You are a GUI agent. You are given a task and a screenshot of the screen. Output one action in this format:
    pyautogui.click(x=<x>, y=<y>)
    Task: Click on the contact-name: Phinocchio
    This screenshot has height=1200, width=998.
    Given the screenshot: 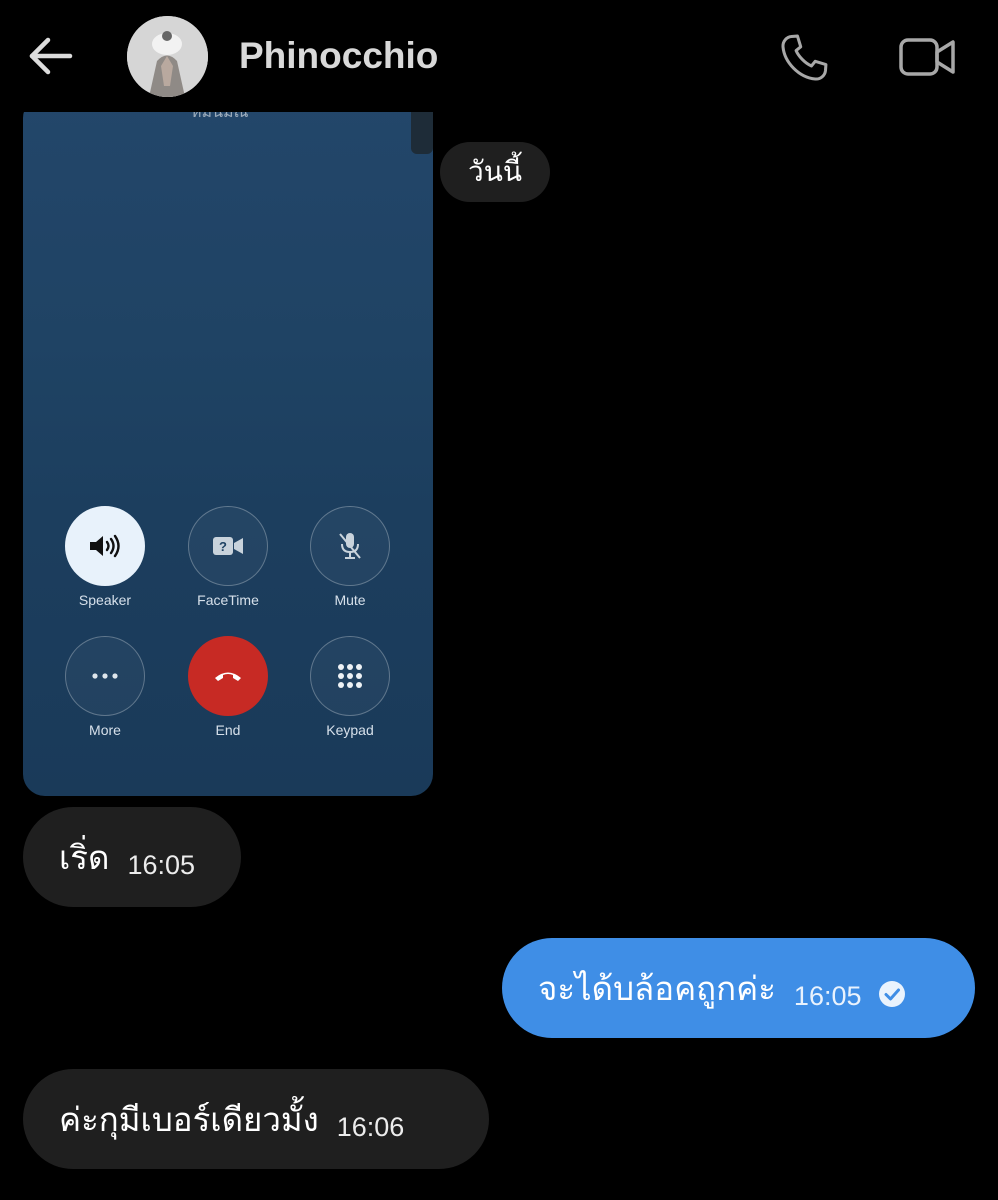 What is the action you would take?
    pyautogui.click(x=338, y=56)
    